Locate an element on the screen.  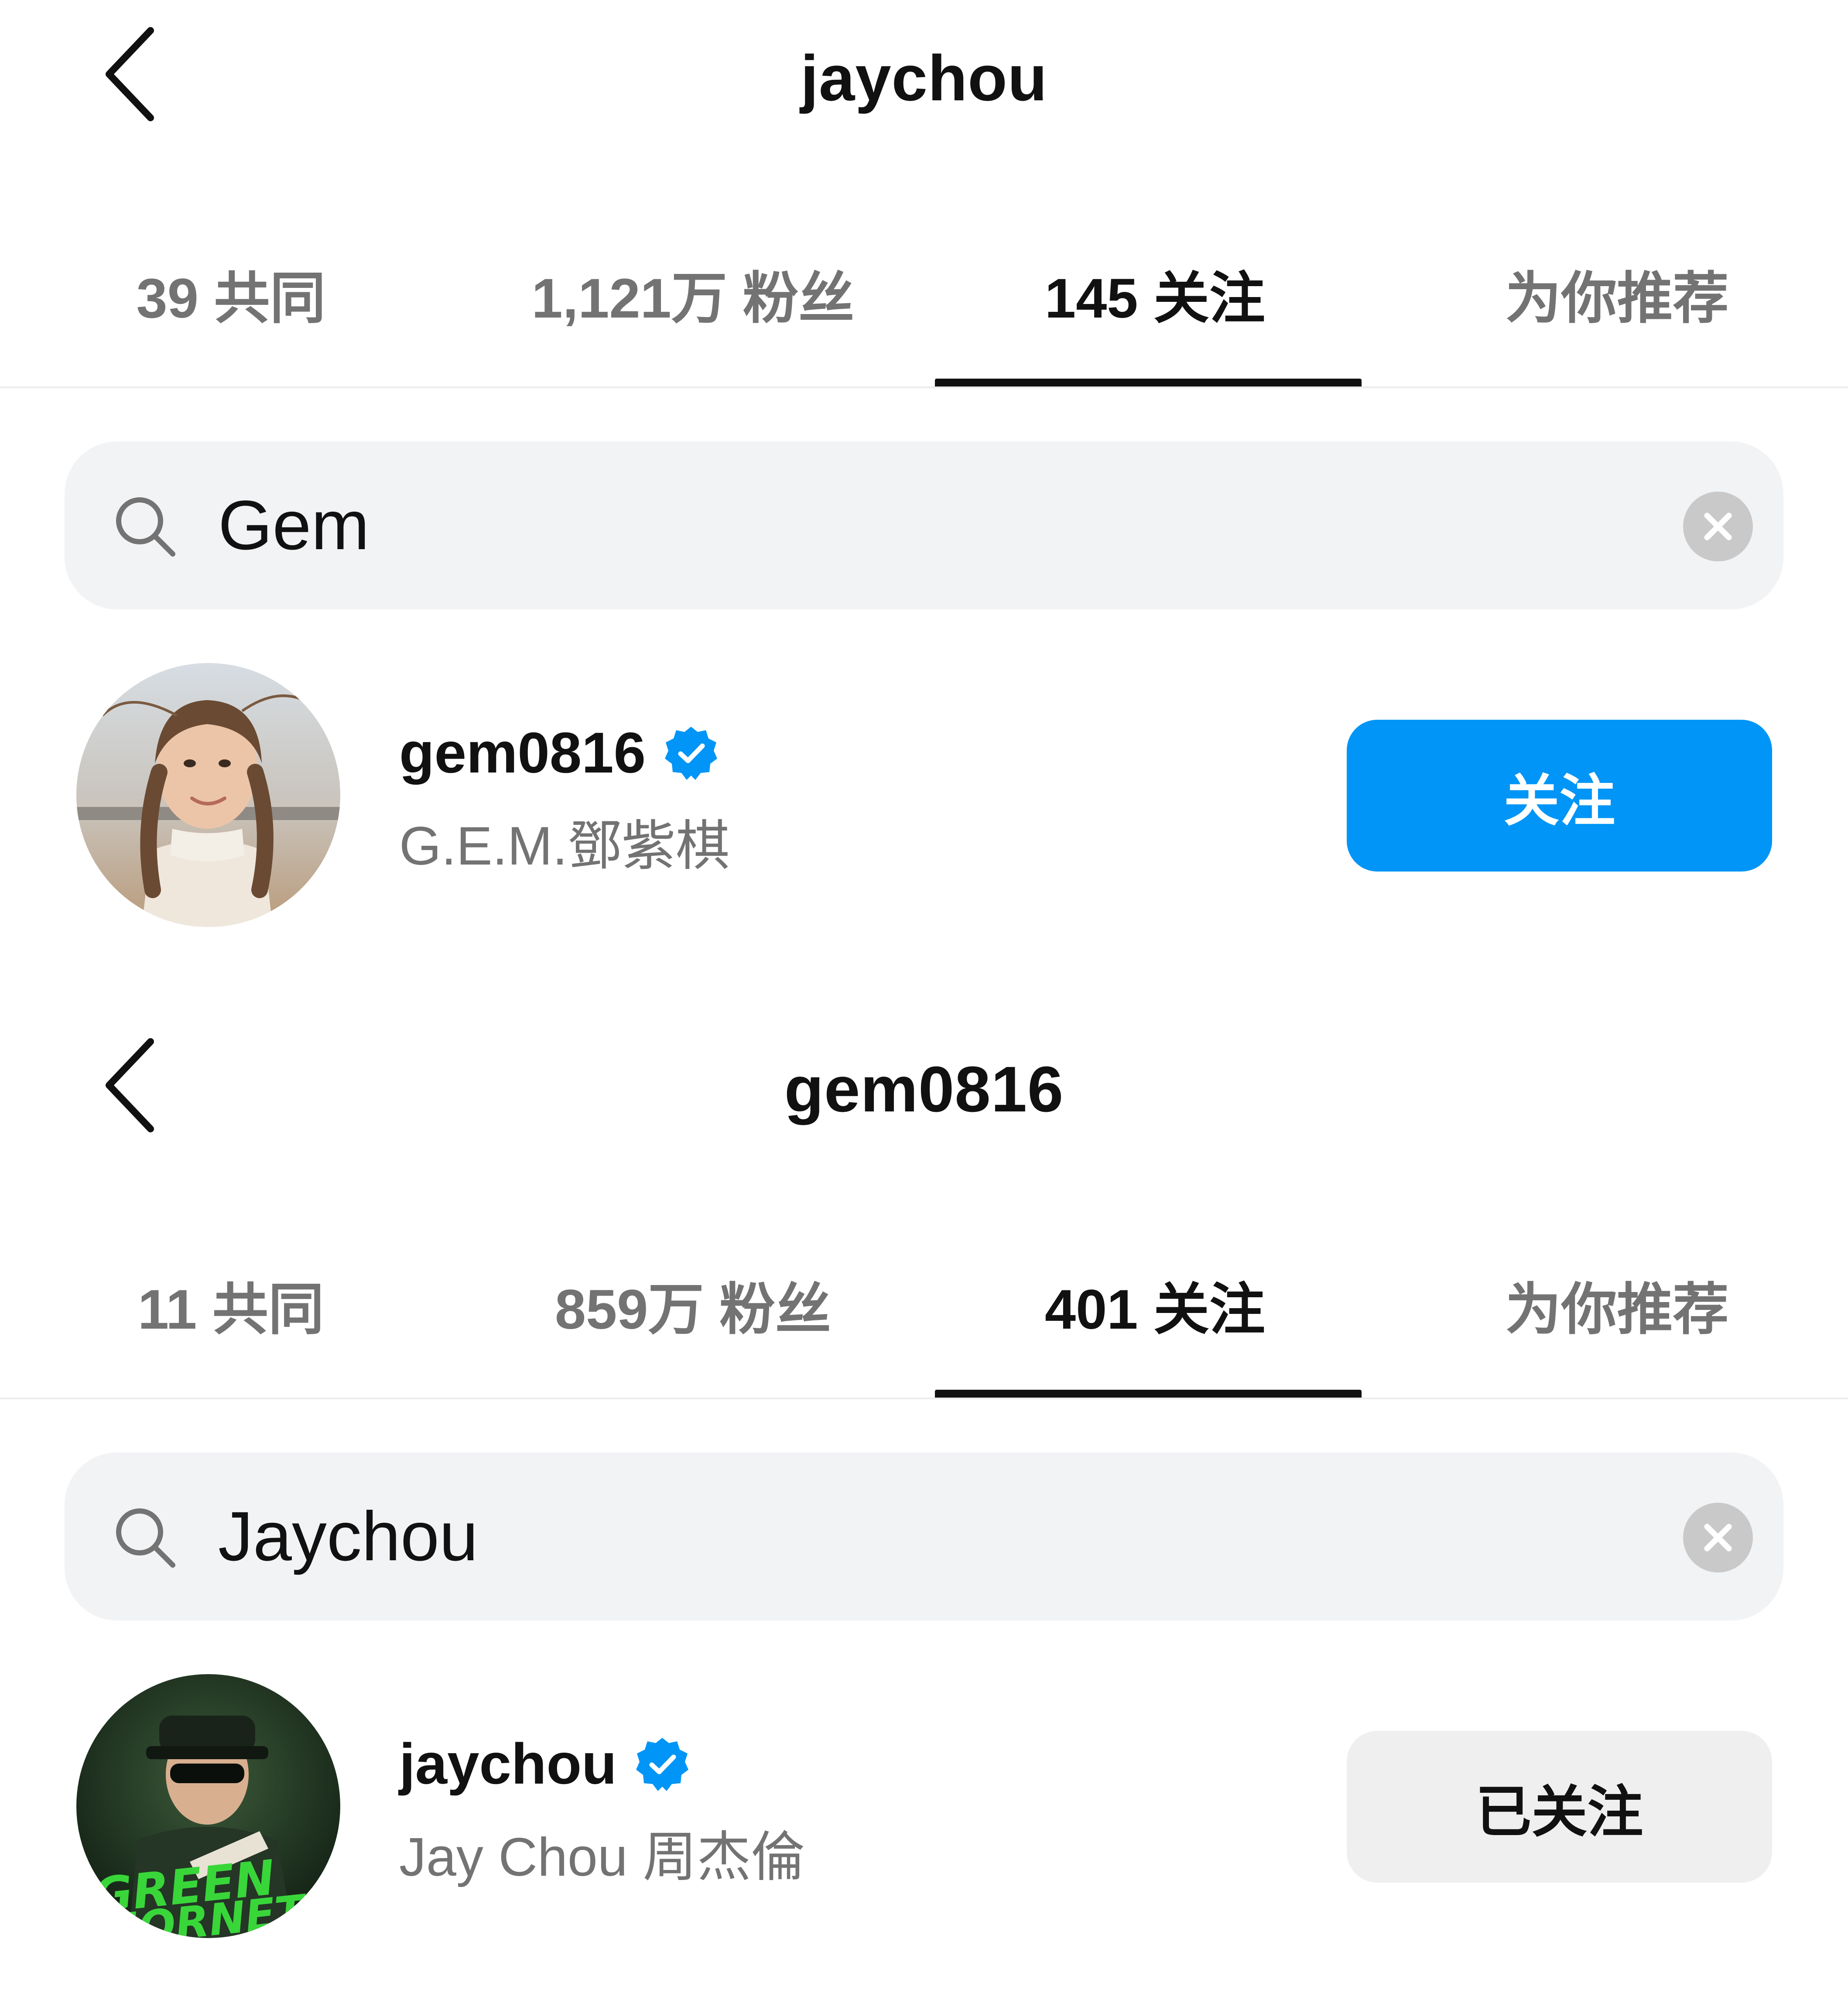
tab-bar: 11 共同 859万 粉丝 401 关注 为你推荐 is located at coordinates (924, 1319).